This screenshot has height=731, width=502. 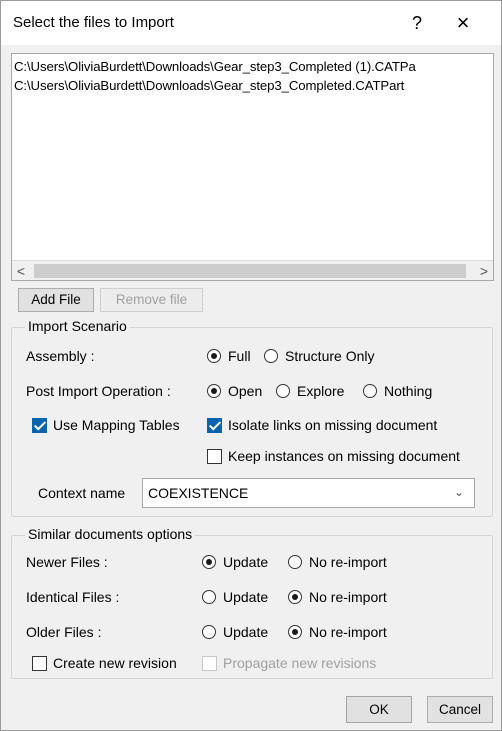 I want to click on post-import-explore-label: Explore, so click(x=320, y=391).